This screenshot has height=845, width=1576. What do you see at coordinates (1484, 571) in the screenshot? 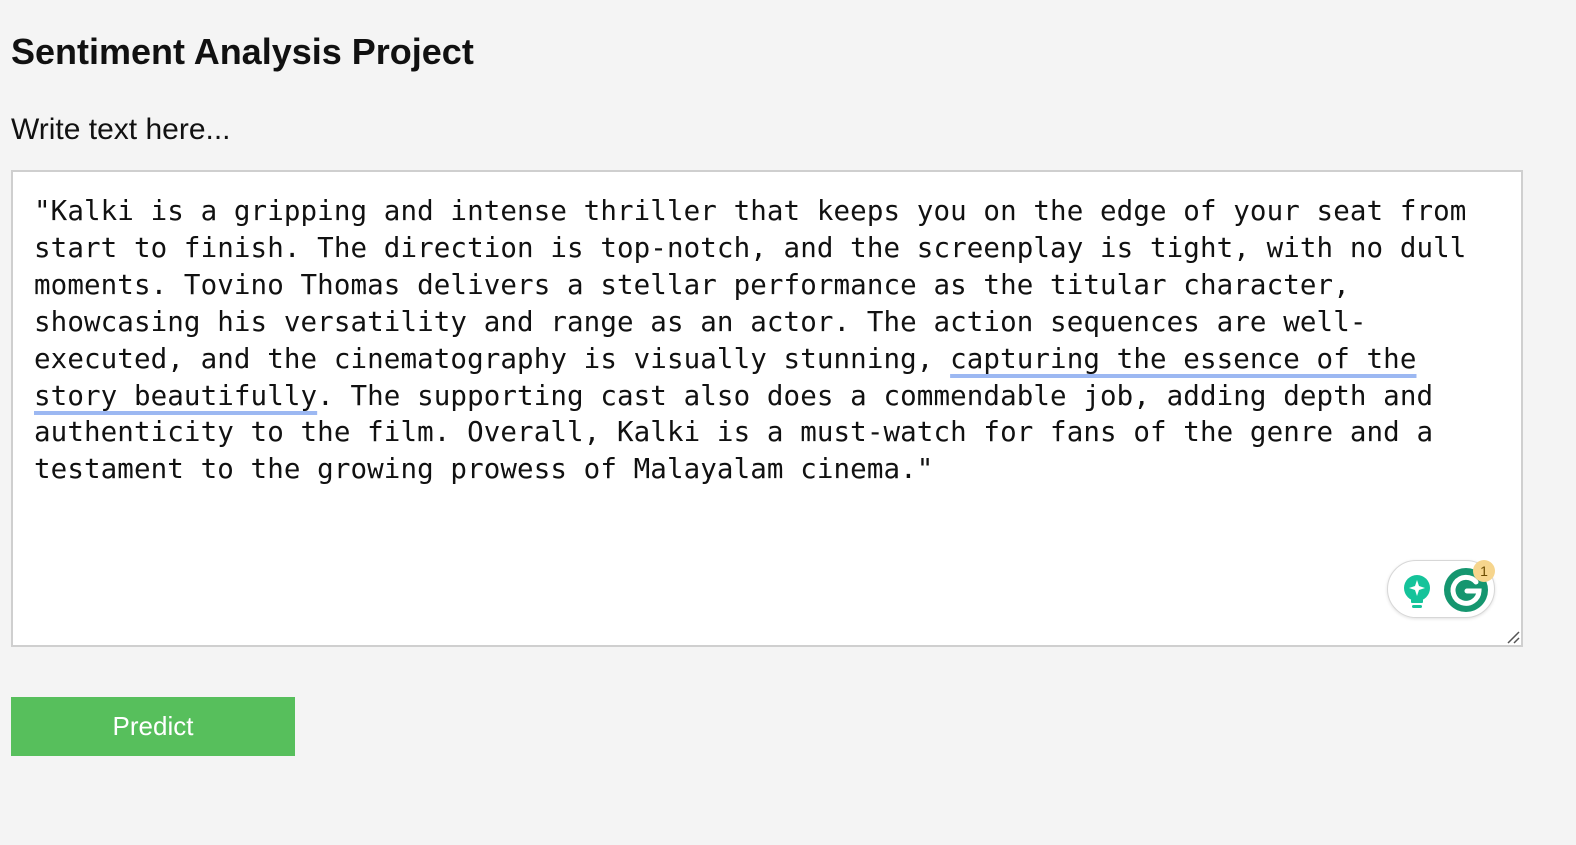
I see `suggestion-count-badge: 1` at bounding box center [1484, 571].